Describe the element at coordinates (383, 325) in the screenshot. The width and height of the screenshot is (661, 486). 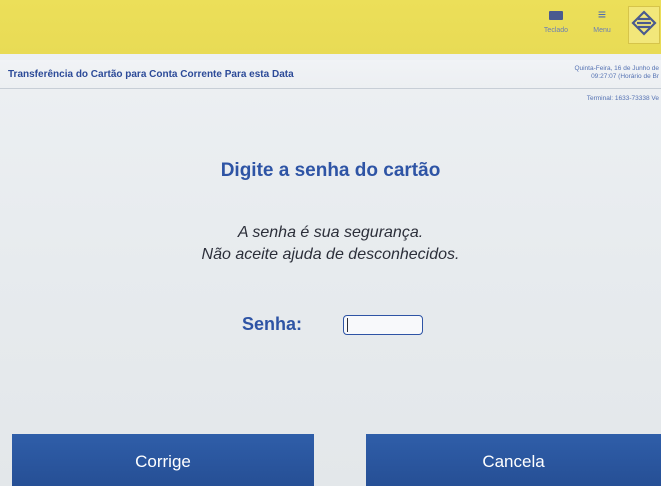
I see `password-input` at that location.